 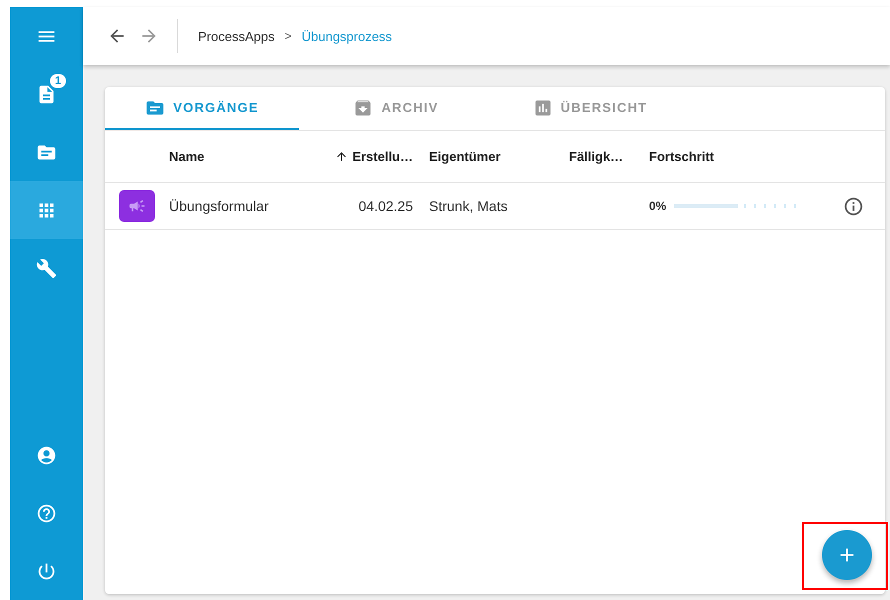 What do you see at coordinates (46, 571) in the screenshot?
I see `power-icon` at bounding box center [46, 571].